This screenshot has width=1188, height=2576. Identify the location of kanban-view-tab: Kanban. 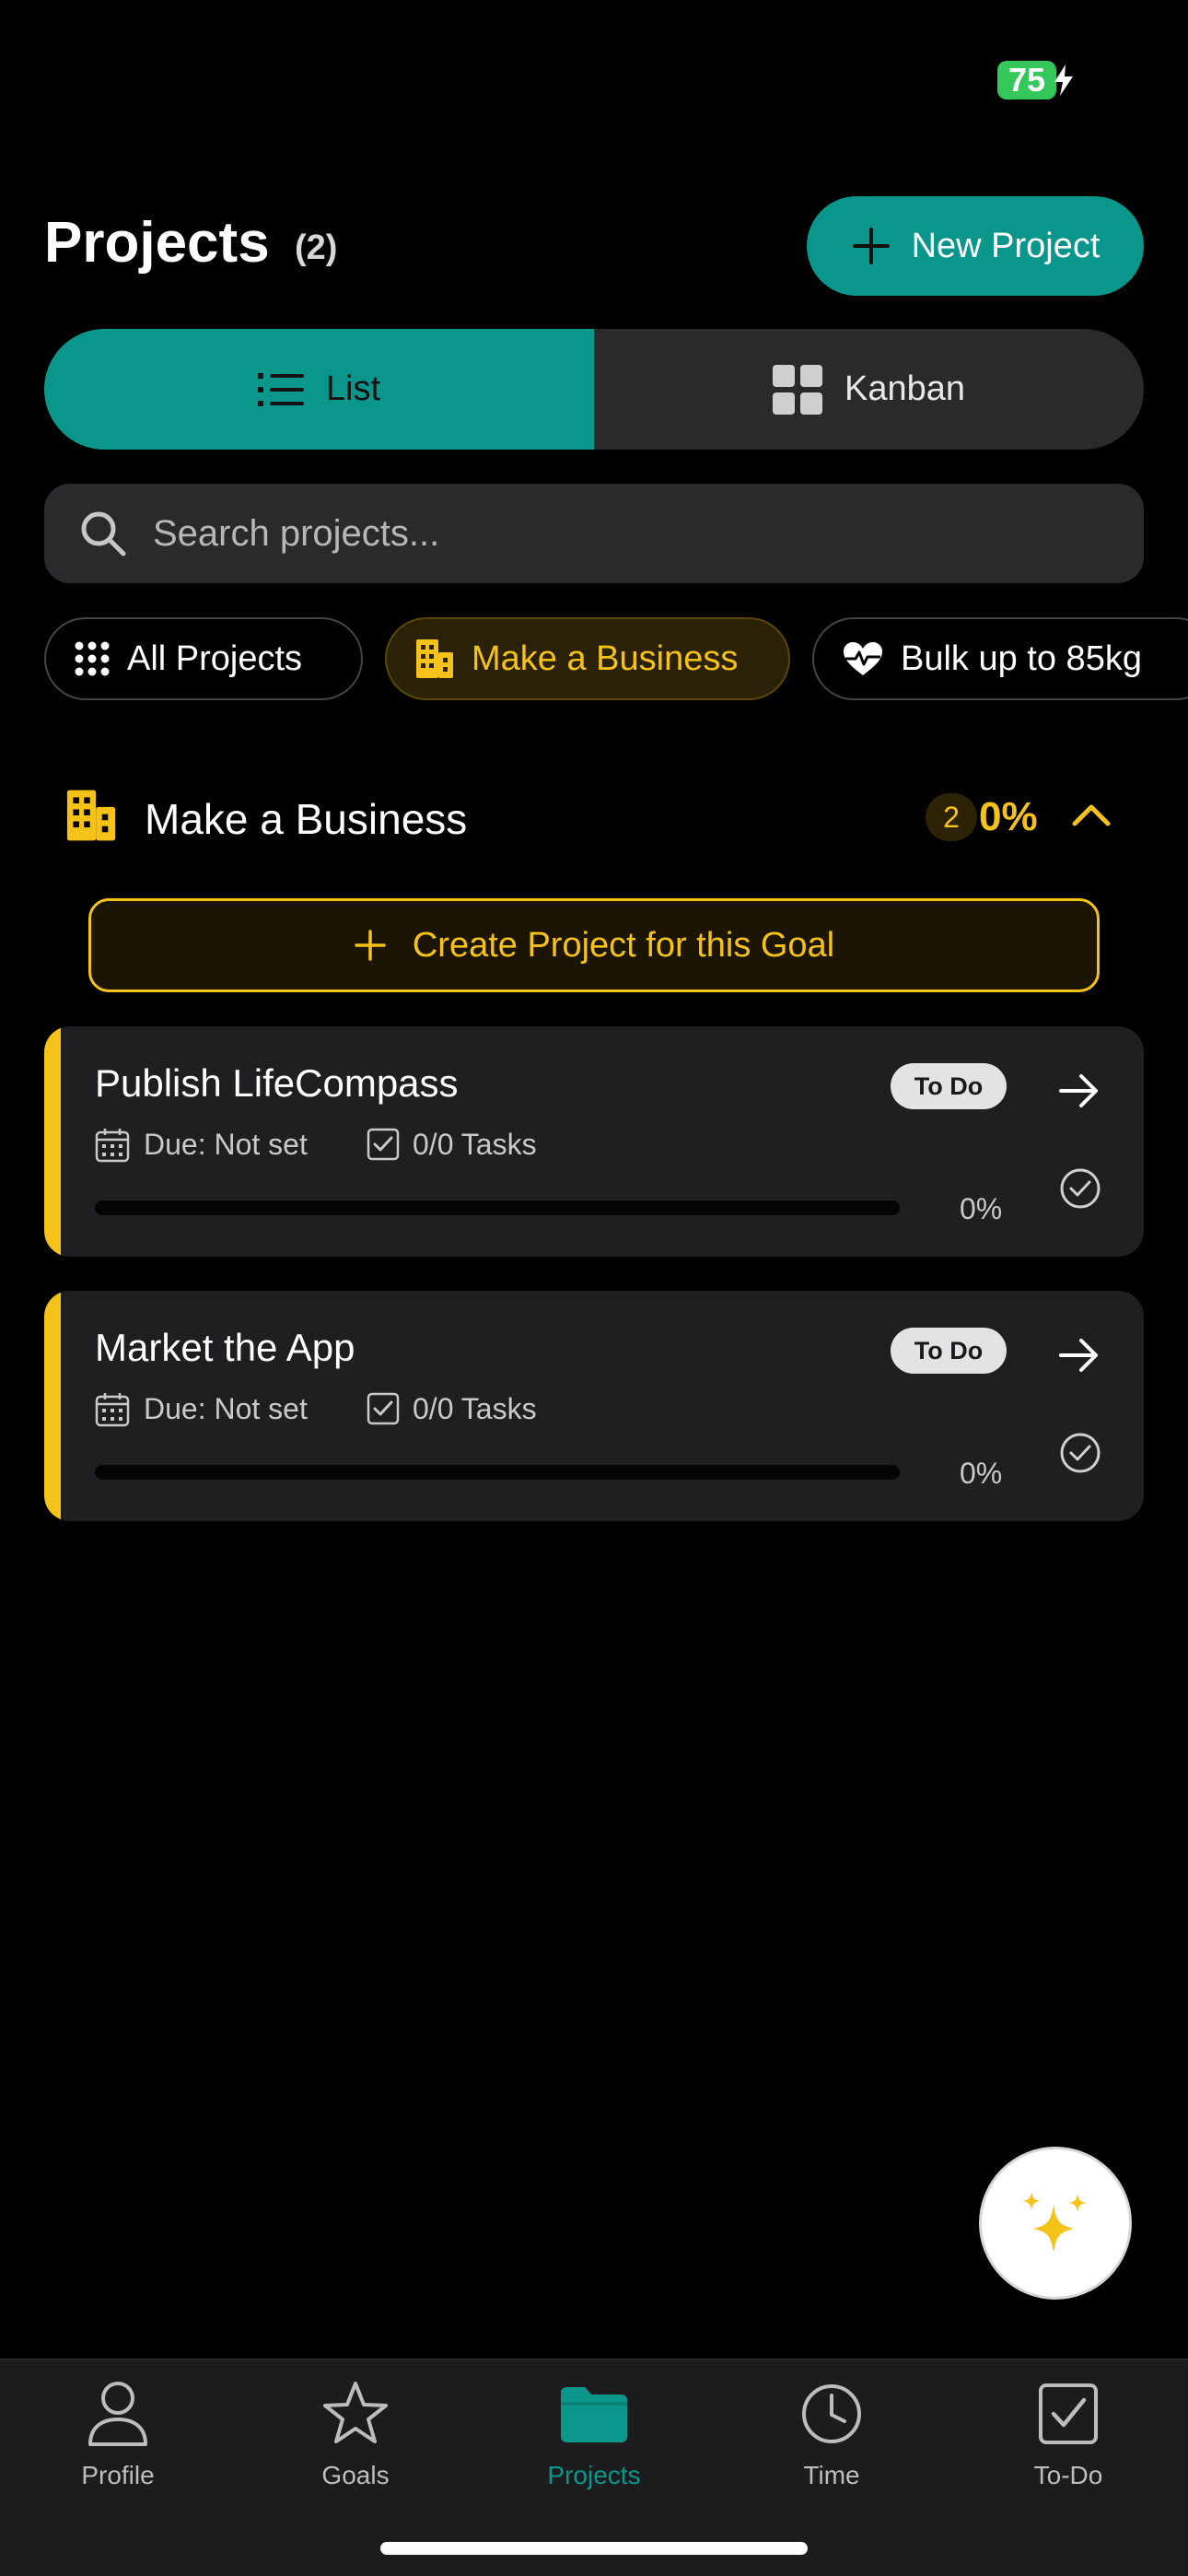
(869, 389).